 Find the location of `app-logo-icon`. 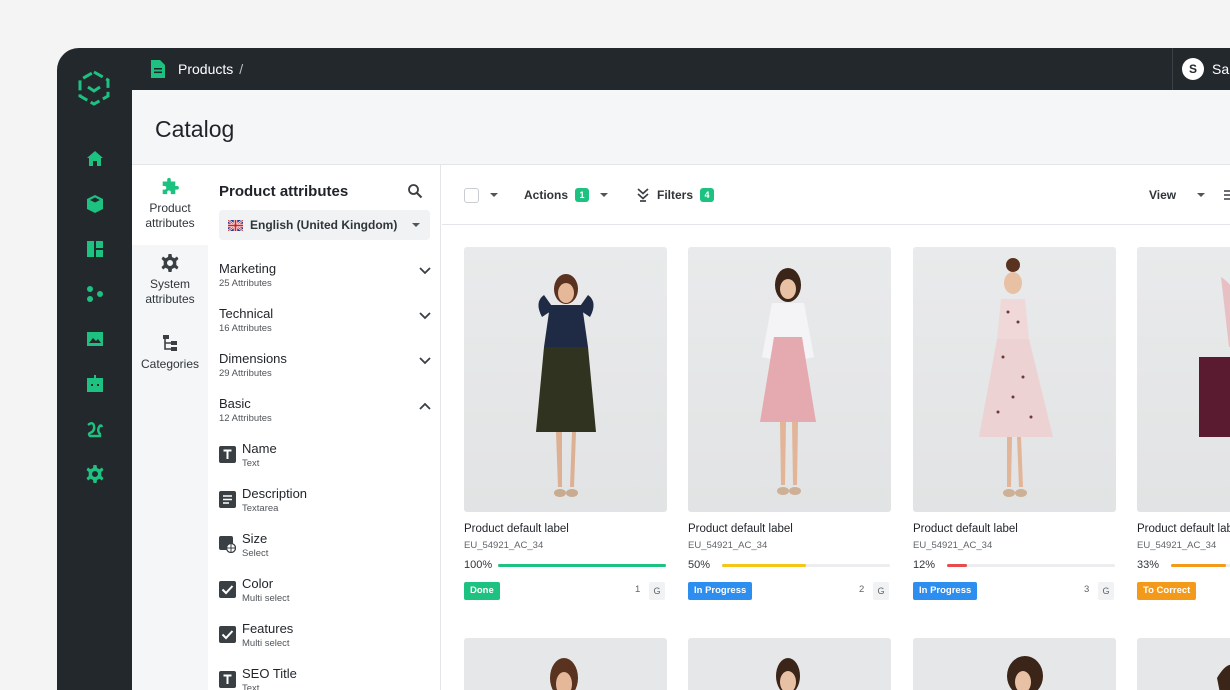

app-logo-icon is located at coordinates (94, 88).